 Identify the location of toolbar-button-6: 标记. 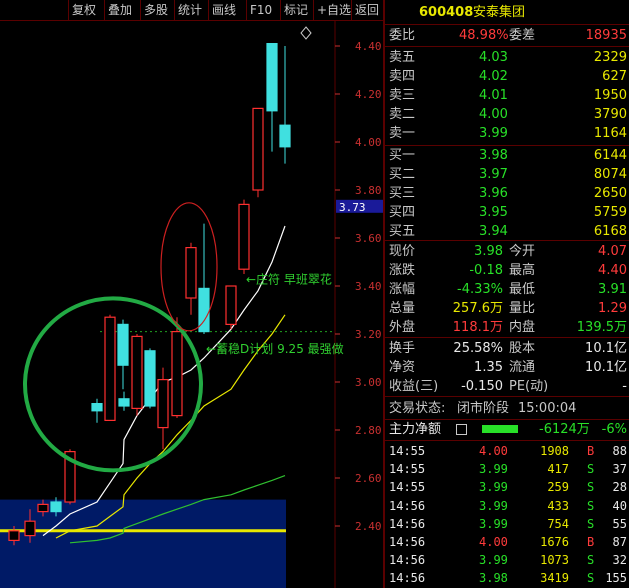
(295, 10).